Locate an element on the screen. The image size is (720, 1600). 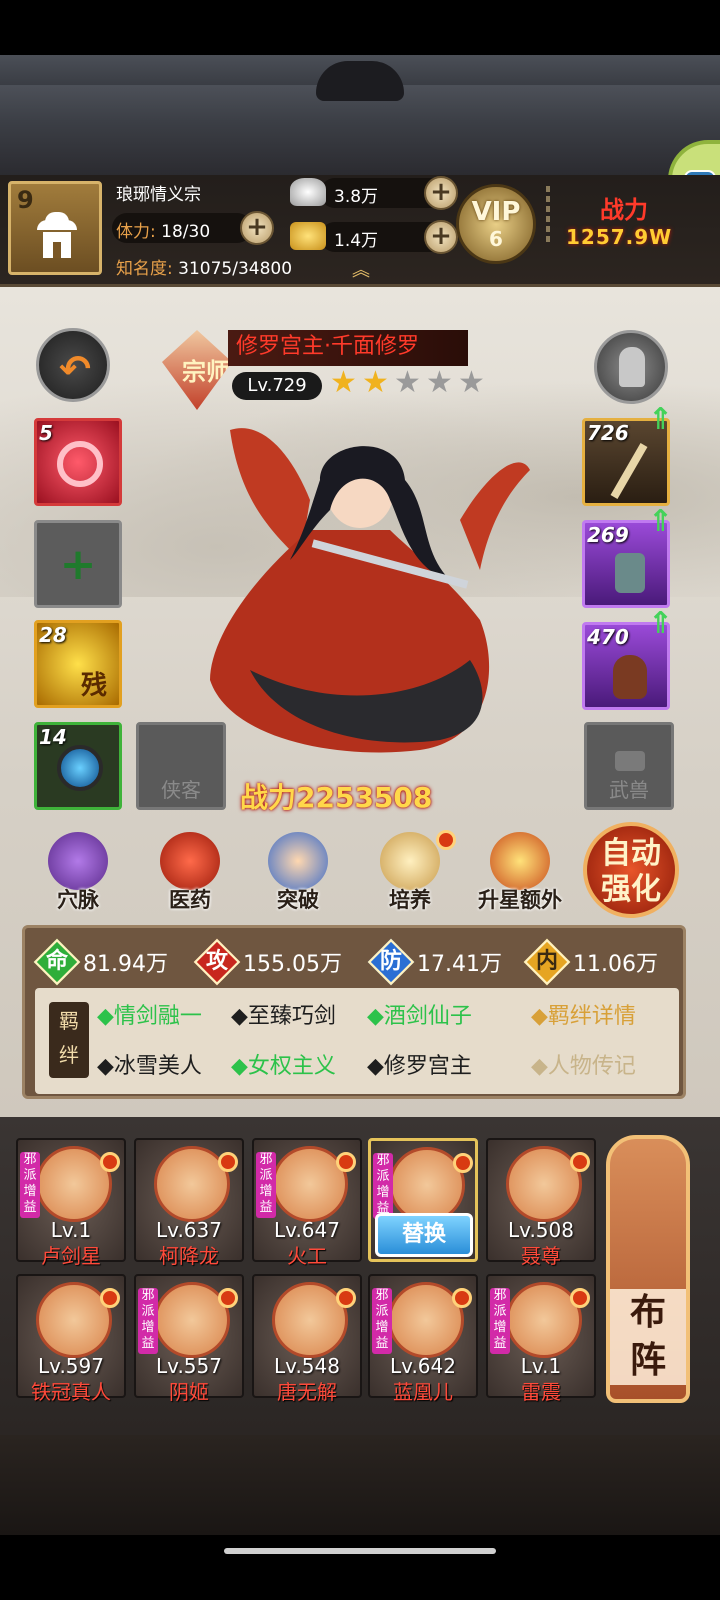
func-star-up-extra: 升星额外 is located at coordinates (520, 874).